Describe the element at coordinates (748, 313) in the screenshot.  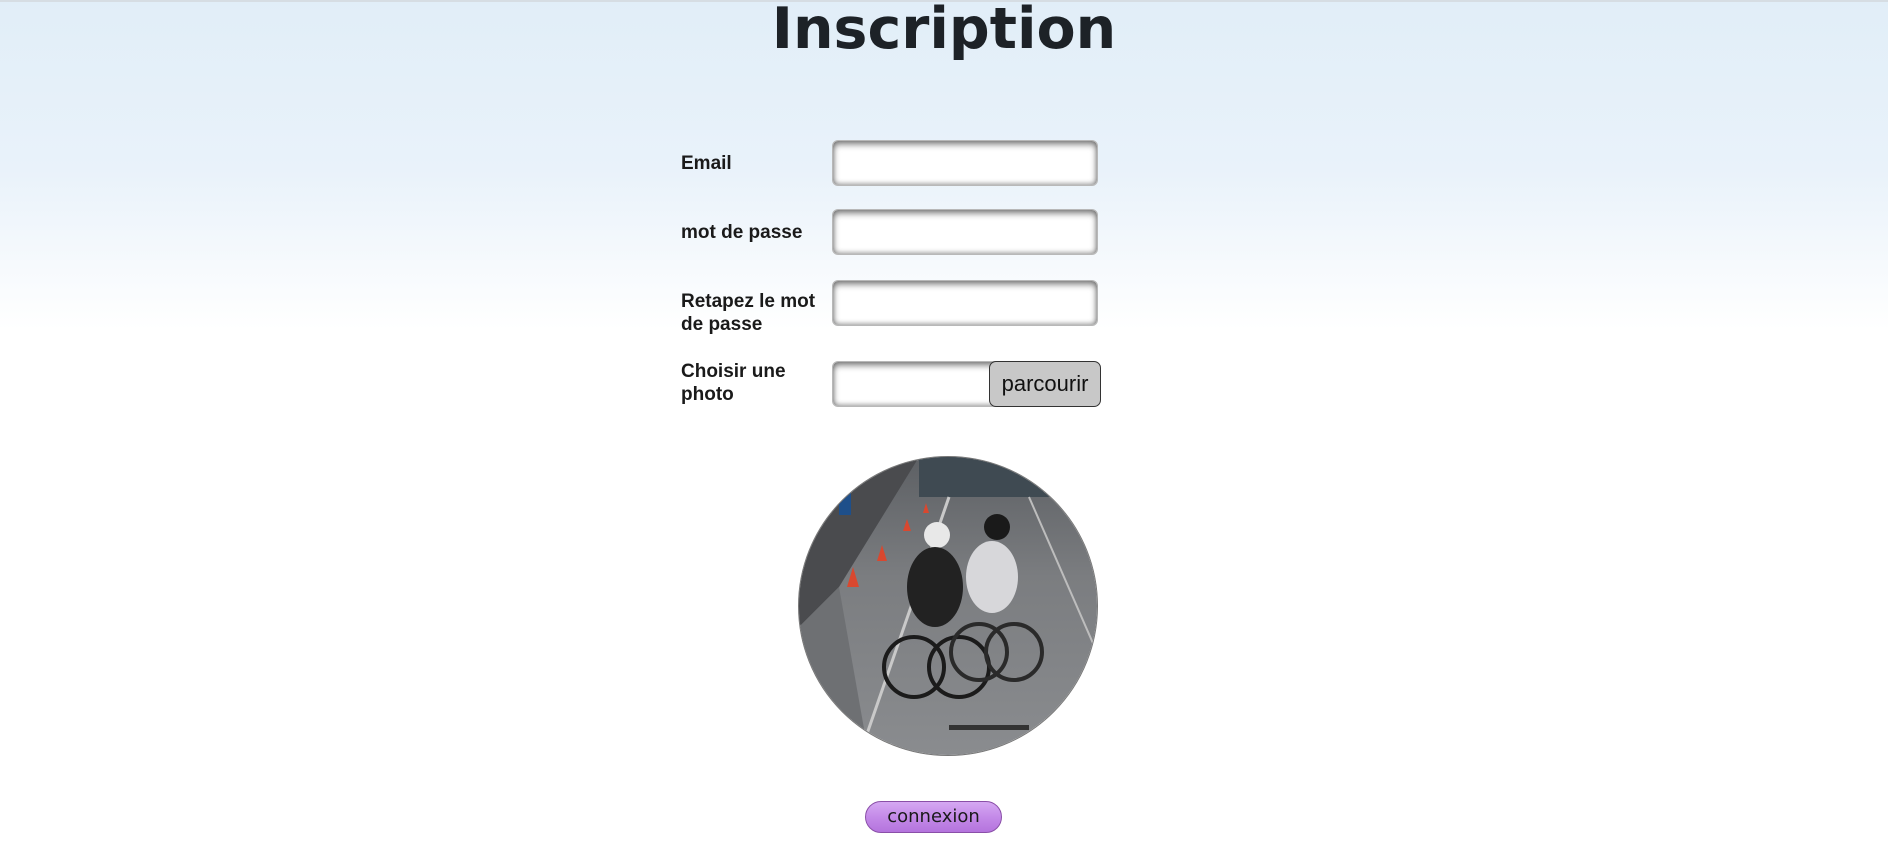
I see `password-confirm-label: Retapez le mot de passe` at that location.